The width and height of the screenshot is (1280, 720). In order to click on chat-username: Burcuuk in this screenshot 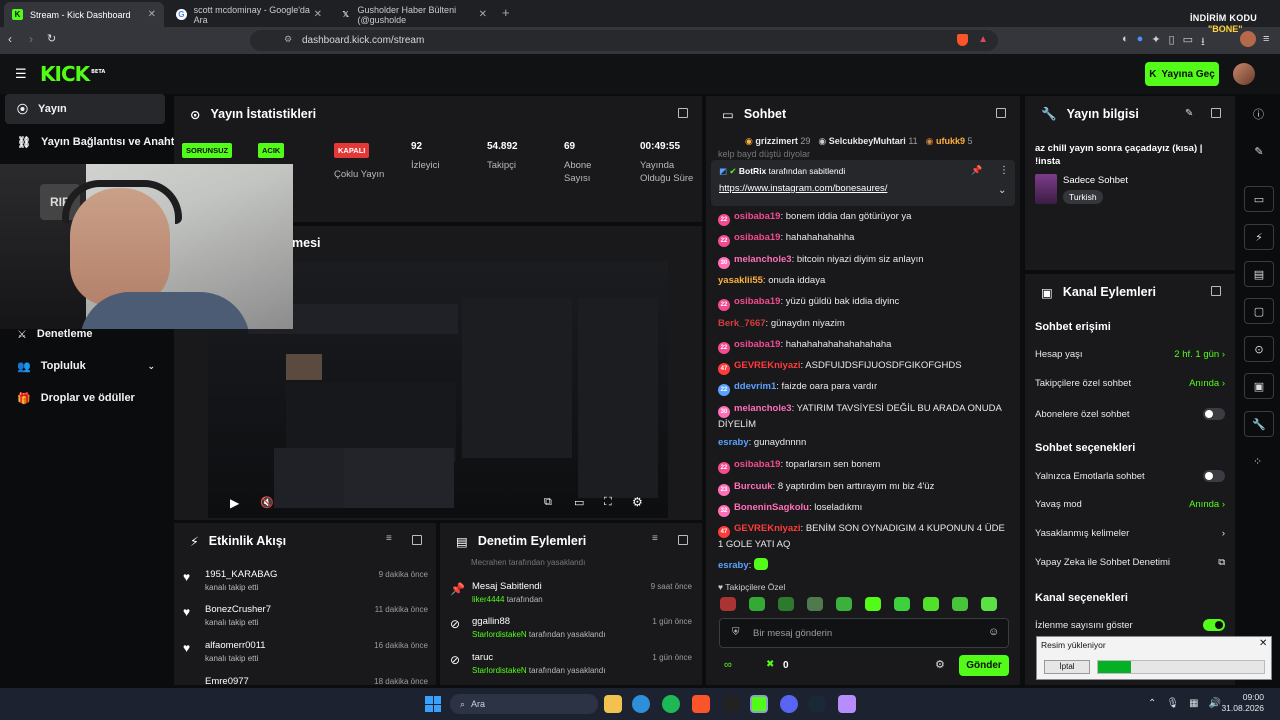, I will do `click(753, 486)`.